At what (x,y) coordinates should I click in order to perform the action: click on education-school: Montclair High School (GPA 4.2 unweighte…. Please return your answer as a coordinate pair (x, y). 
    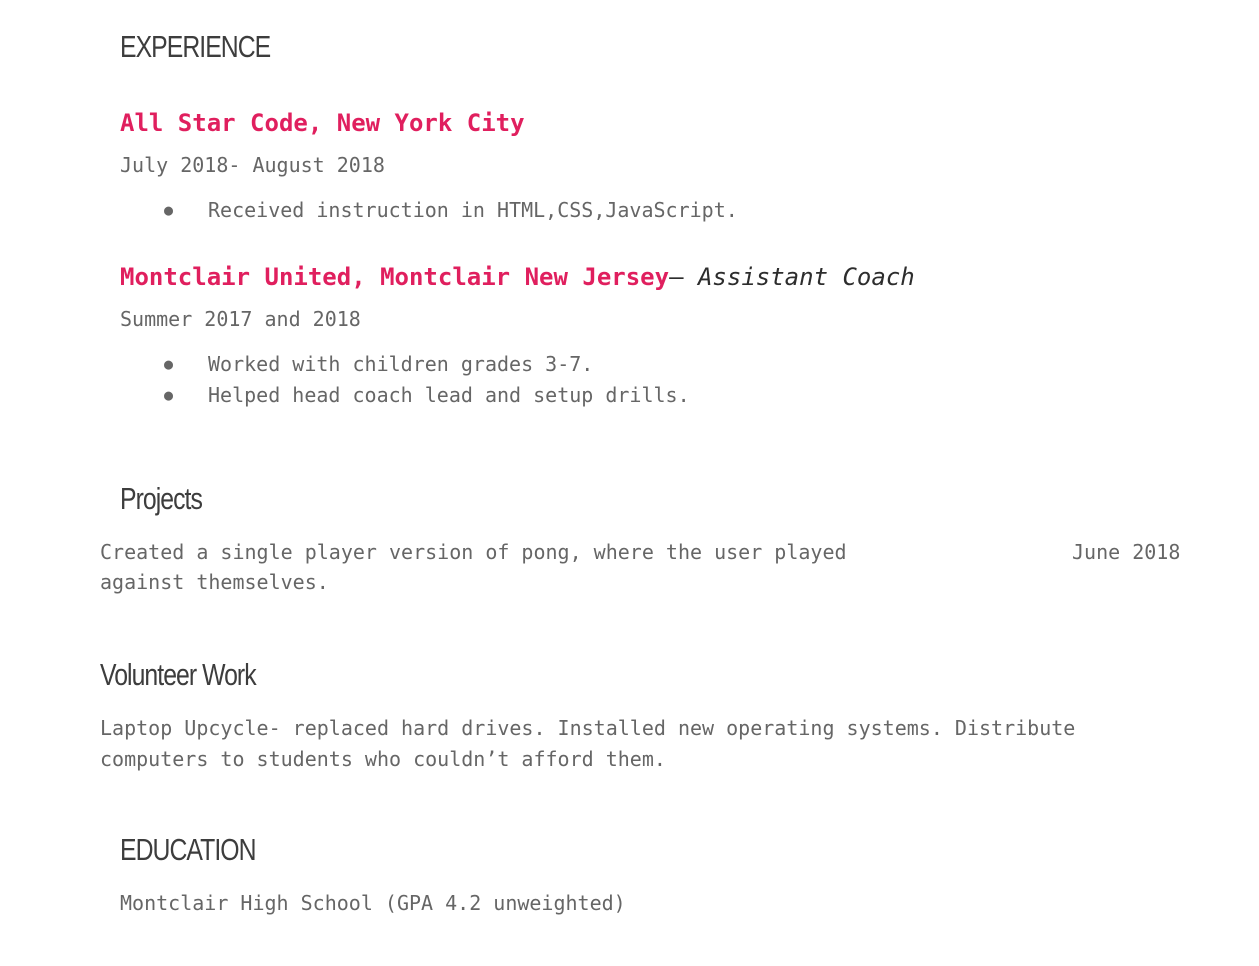
    Looking at the image, I should click on (373, 903).